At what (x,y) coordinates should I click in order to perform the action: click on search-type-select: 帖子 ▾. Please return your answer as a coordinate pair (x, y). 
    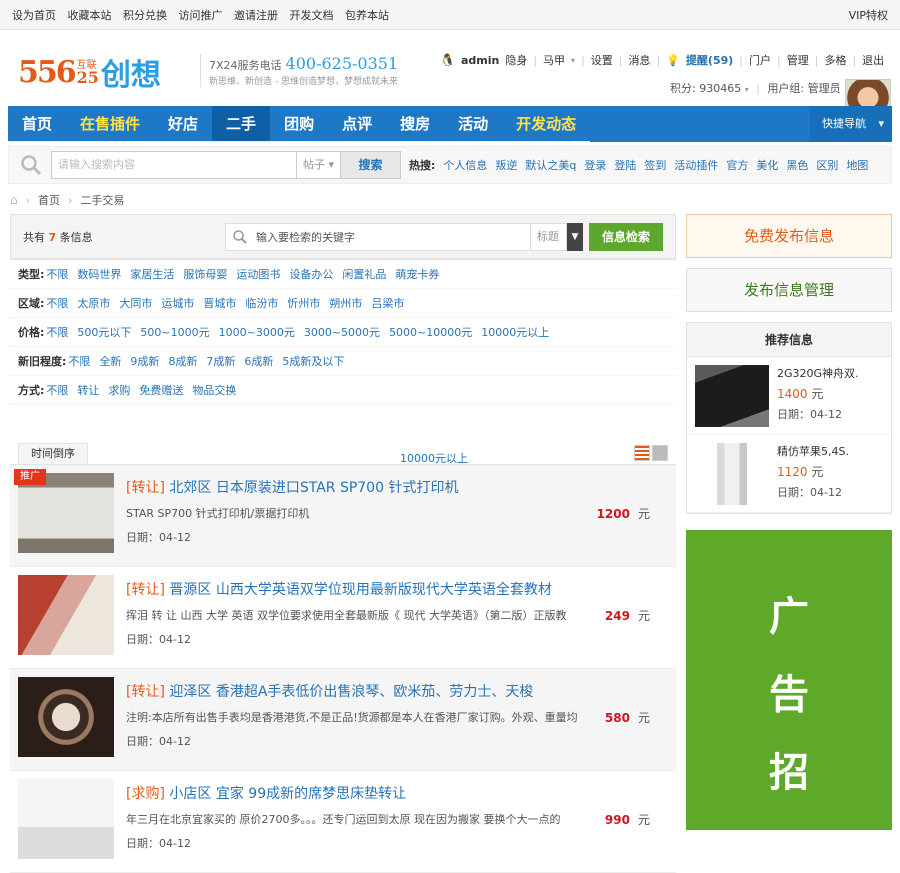
    Looking at the image, I should click on (319, 165).